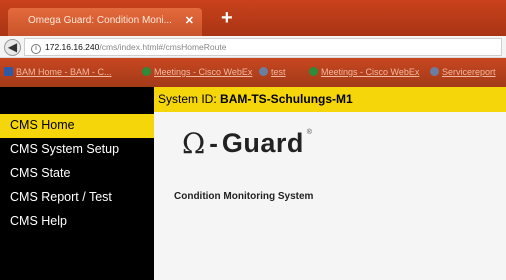 This screenshot has height=280, width=506. I want to click on close-tab-icon: ✕, so click(189, 21).